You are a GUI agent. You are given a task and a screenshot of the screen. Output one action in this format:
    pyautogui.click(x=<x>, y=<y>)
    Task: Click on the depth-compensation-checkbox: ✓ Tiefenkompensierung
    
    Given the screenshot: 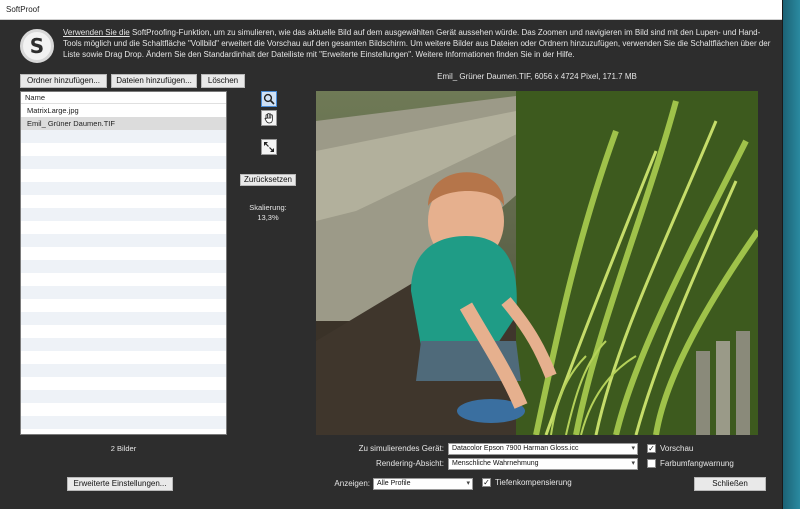 What is the action you would take?
    pyautogui.click(x=527, y=482)
    